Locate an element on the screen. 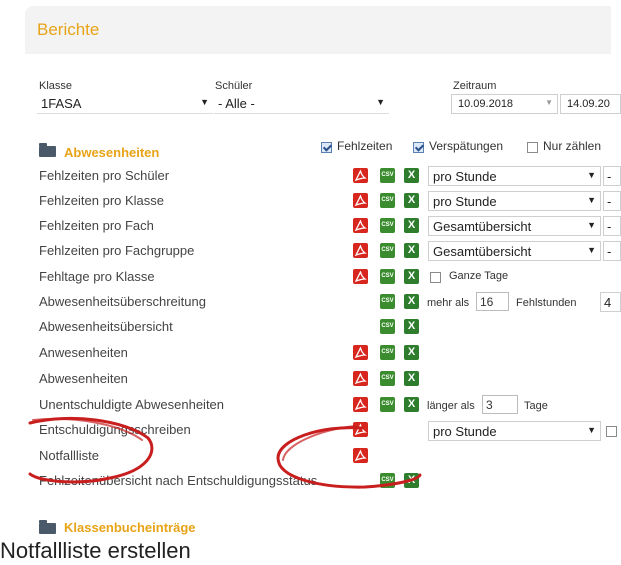 This screenshot has height=565, width=621. report-label: Notfallliste is located at coordinates (69, 455).